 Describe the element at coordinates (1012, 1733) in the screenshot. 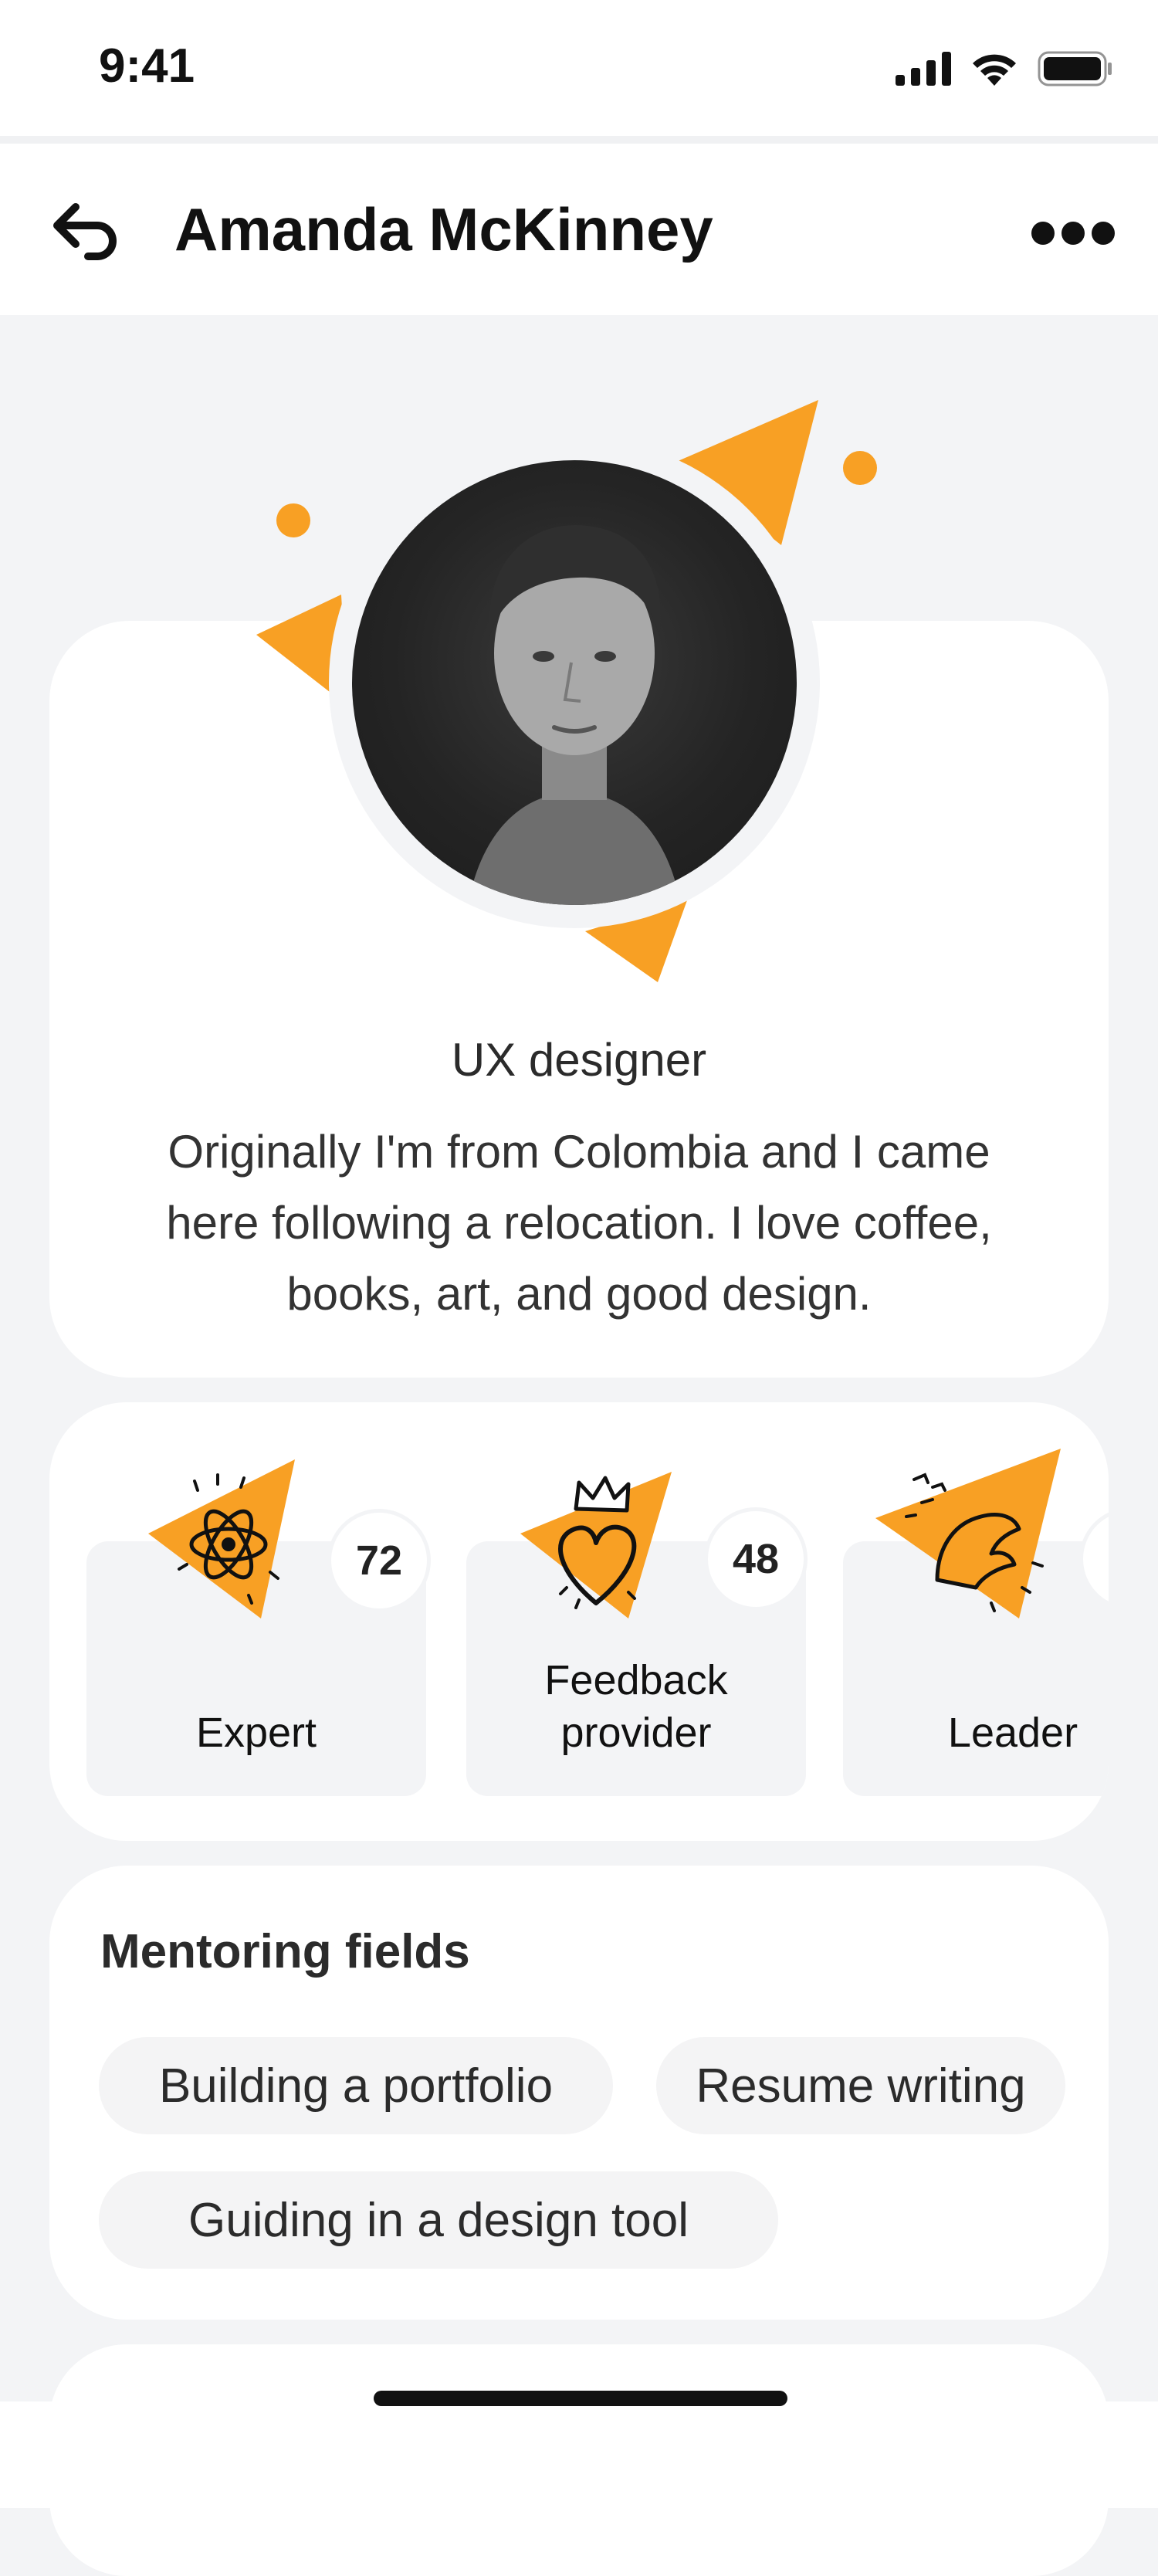

I see `badge-label-line: Leader` at that location.